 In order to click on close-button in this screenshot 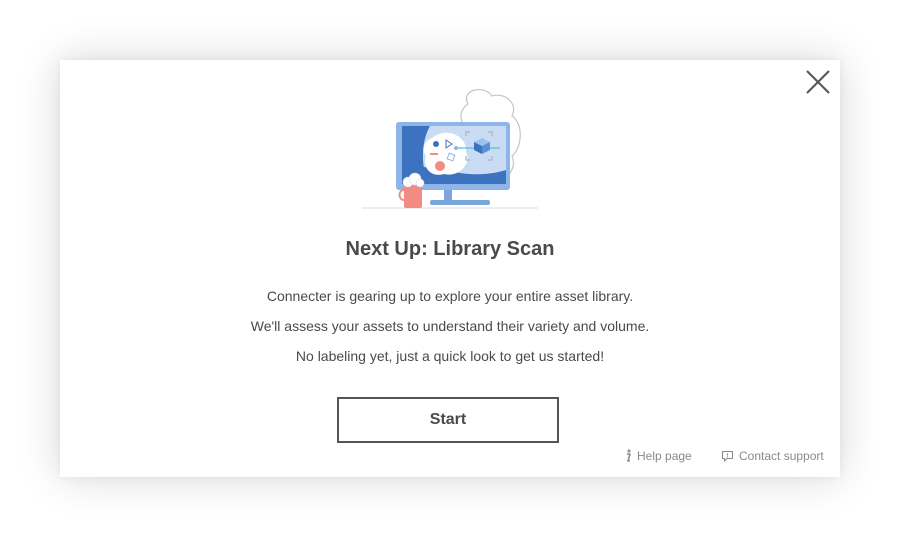, I will do `click(818, 82)`.